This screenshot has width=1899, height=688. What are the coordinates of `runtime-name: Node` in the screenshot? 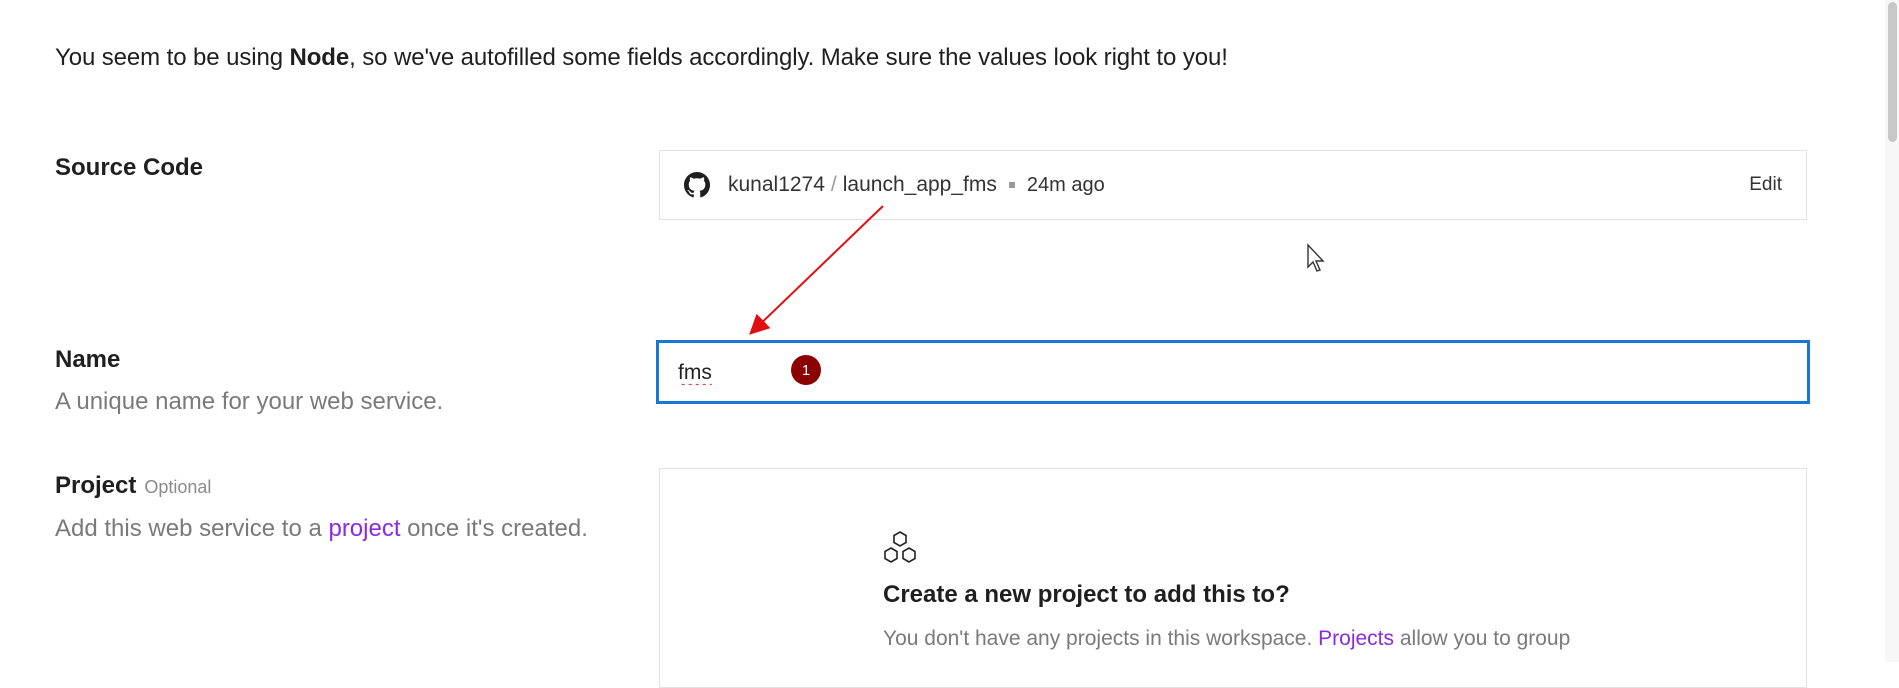 It's located at (319, 57).